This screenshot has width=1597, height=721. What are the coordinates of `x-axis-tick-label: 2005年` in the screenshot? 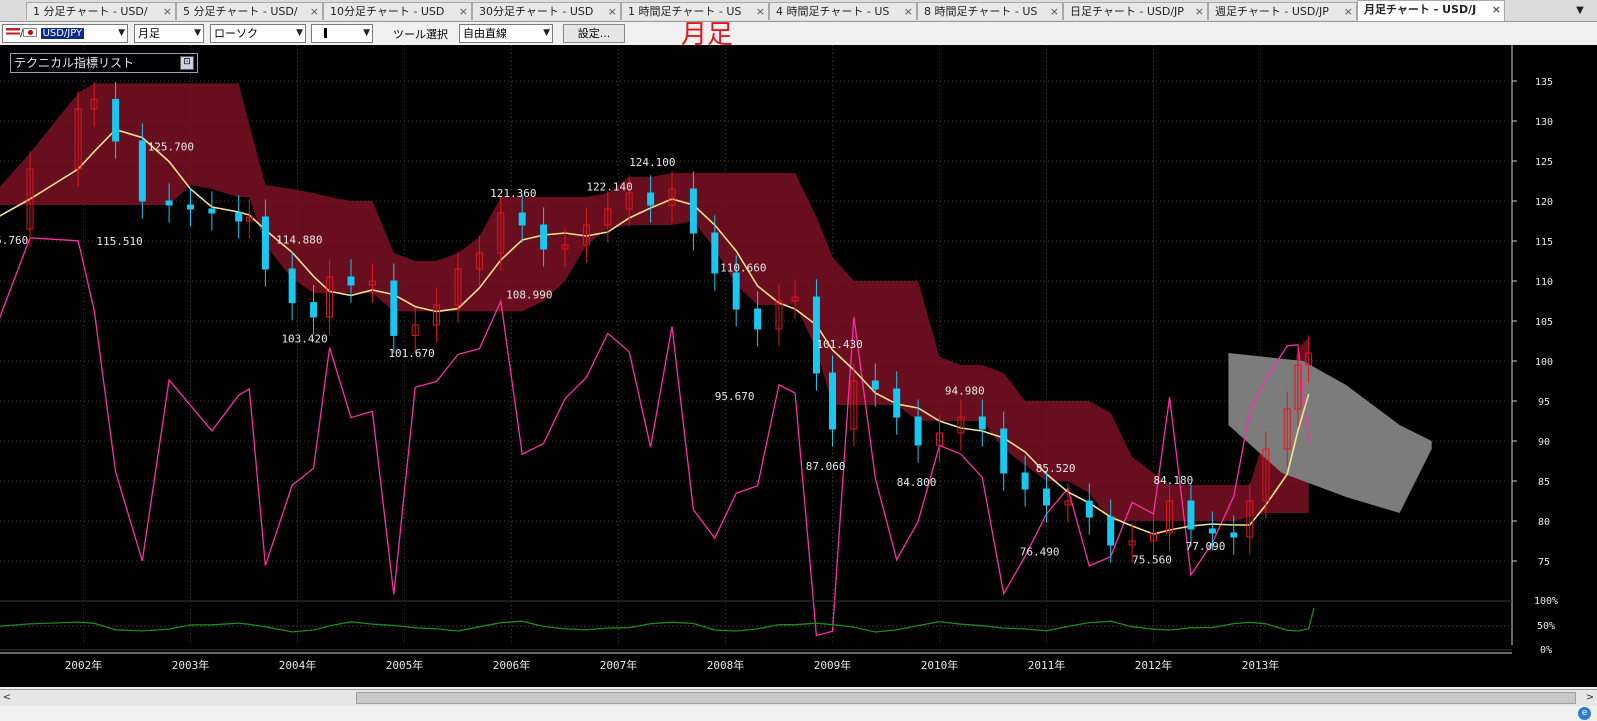 It's located at (405, 665).